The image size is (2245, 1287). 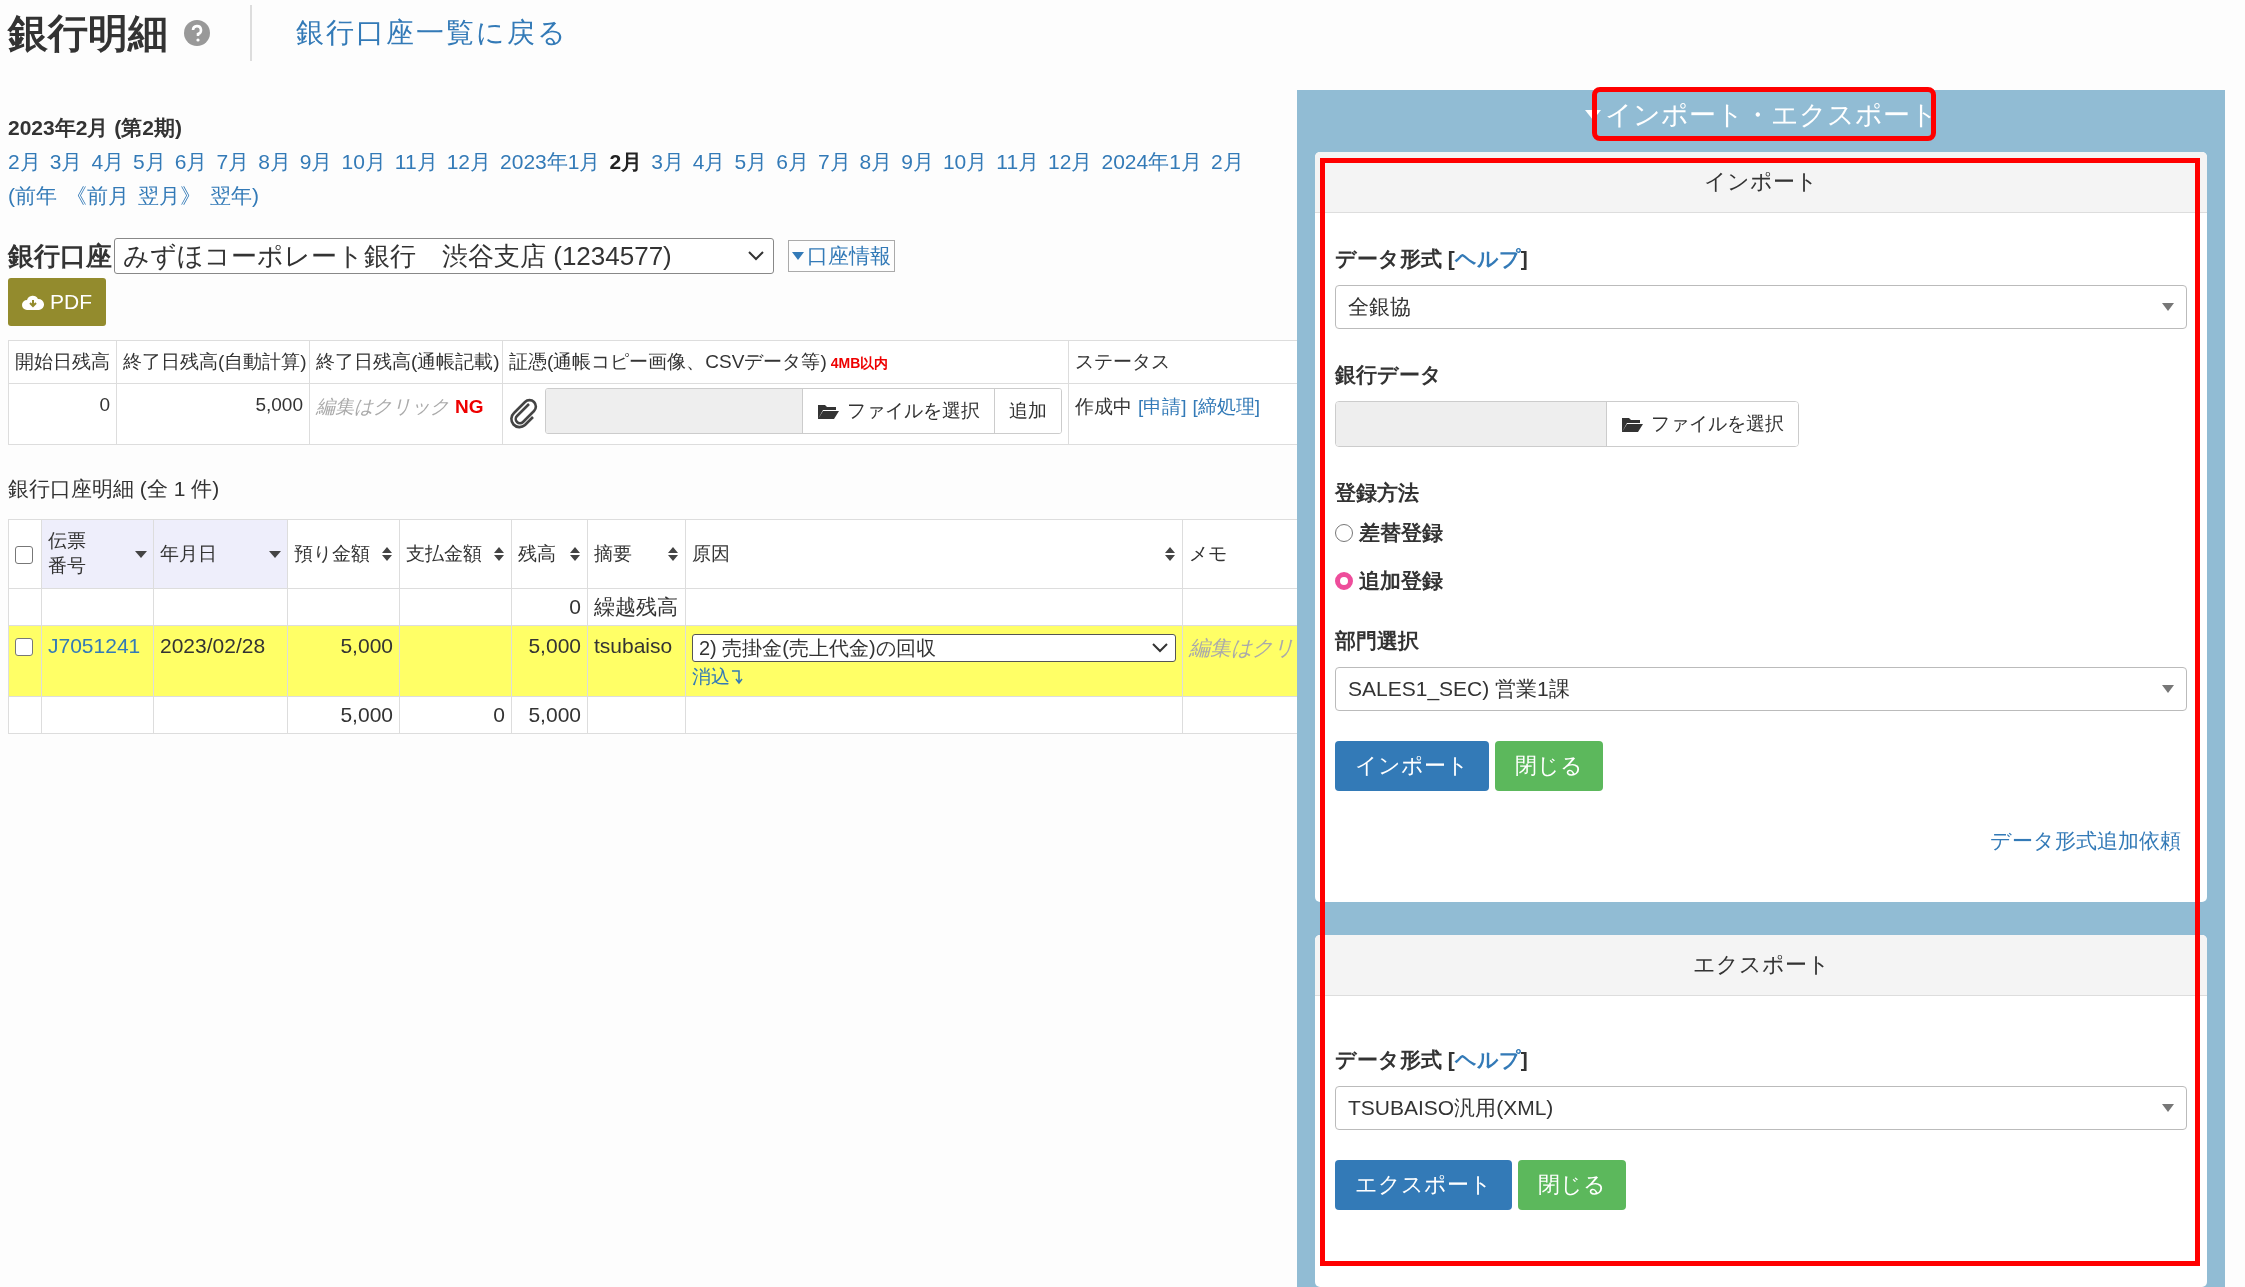 What do you see at coordinates (1761, 533) in the screenshot?
I see `radio-option: 差替登録` at bounding box center [1761, 533].